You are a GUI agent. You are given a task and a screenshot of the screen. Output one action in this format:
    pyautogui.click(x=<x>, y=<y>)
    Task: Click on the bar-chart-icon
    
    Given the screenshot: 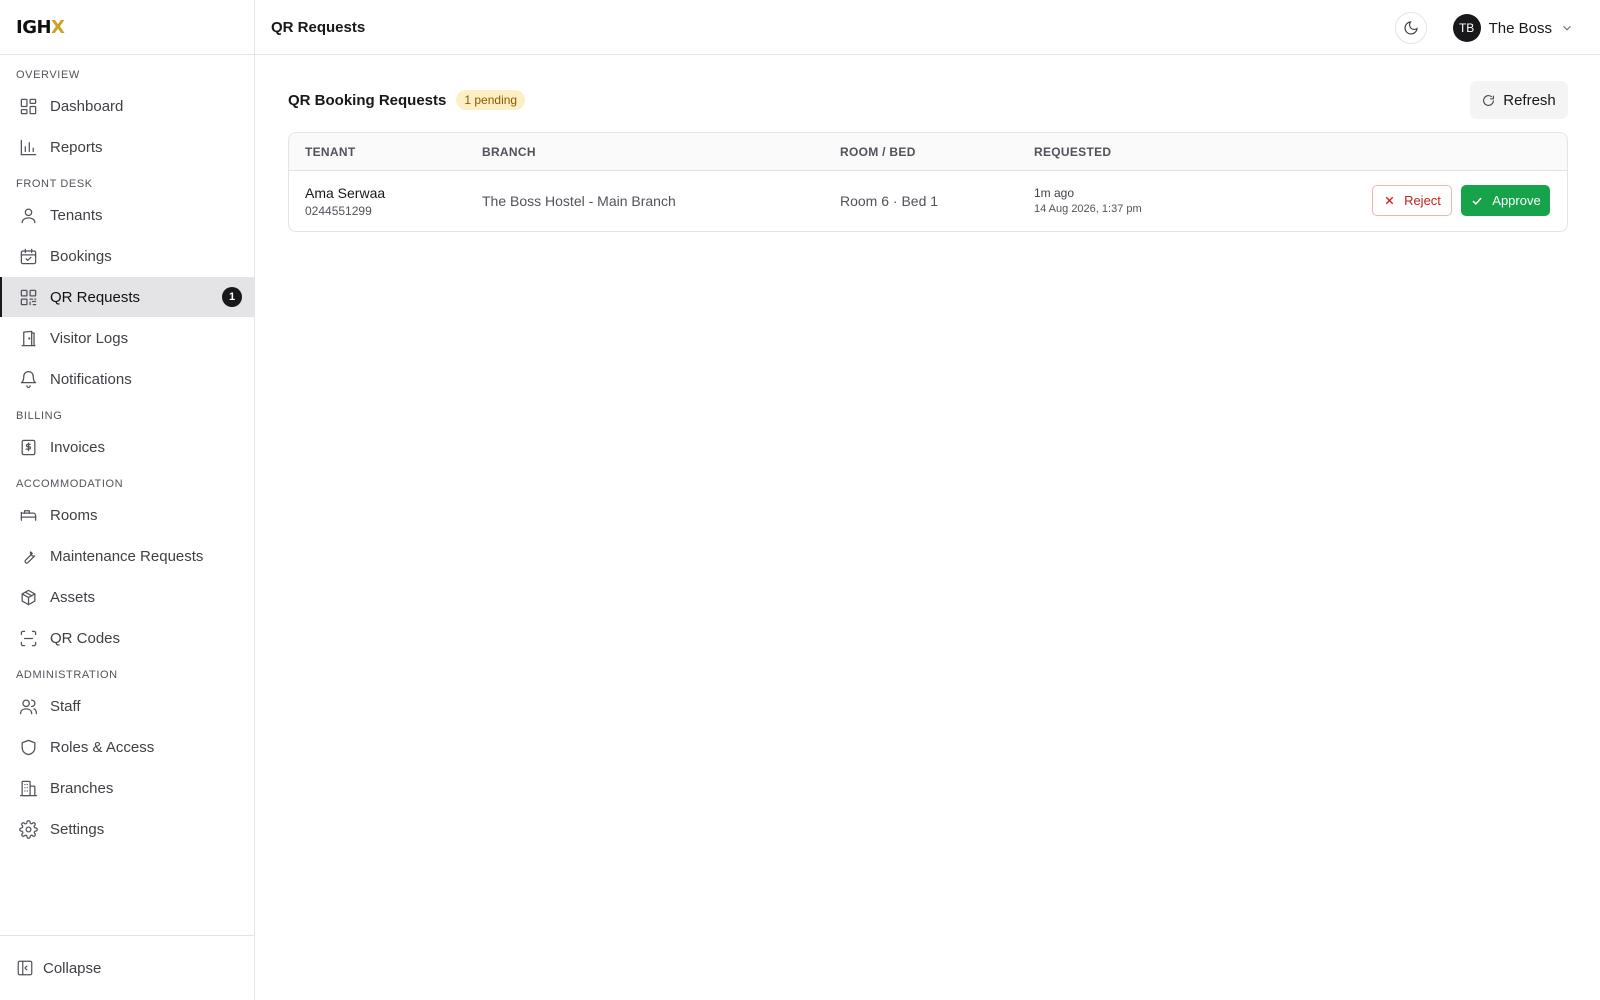 What is the action you would take?
    pyautogui.click(x=28, y=147)
    